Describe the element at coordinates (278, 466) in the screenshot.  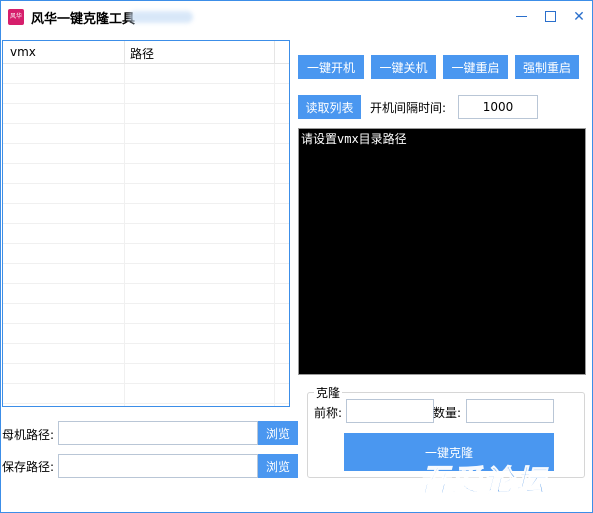
I see `browse-save-button: 浏览` at that location.